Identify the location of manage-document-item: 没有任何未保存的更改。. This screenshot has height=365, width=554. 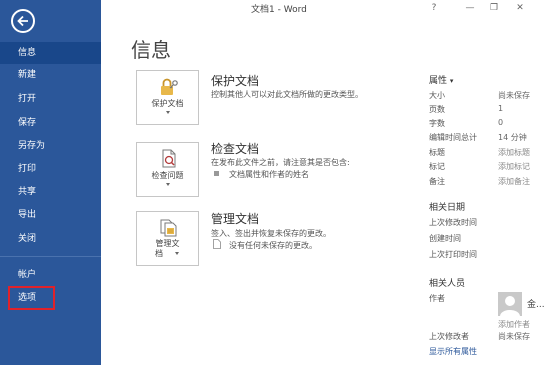
(273, 245).